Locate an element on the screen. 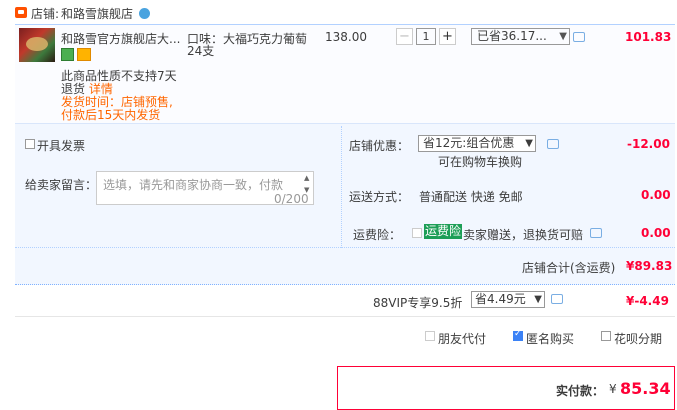  store-discount-label: 店铺优惠： is located at coordinates (379, 146).